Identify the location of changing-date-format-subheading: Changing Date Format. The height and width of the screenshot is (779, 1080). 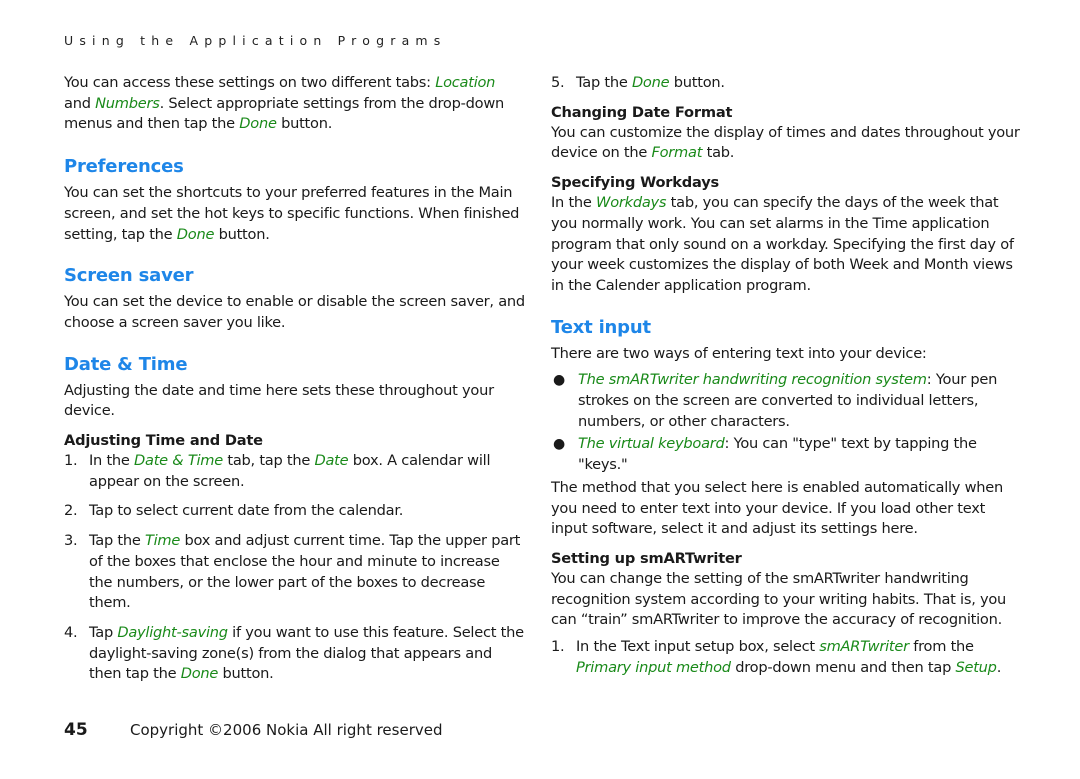
(642, 112).